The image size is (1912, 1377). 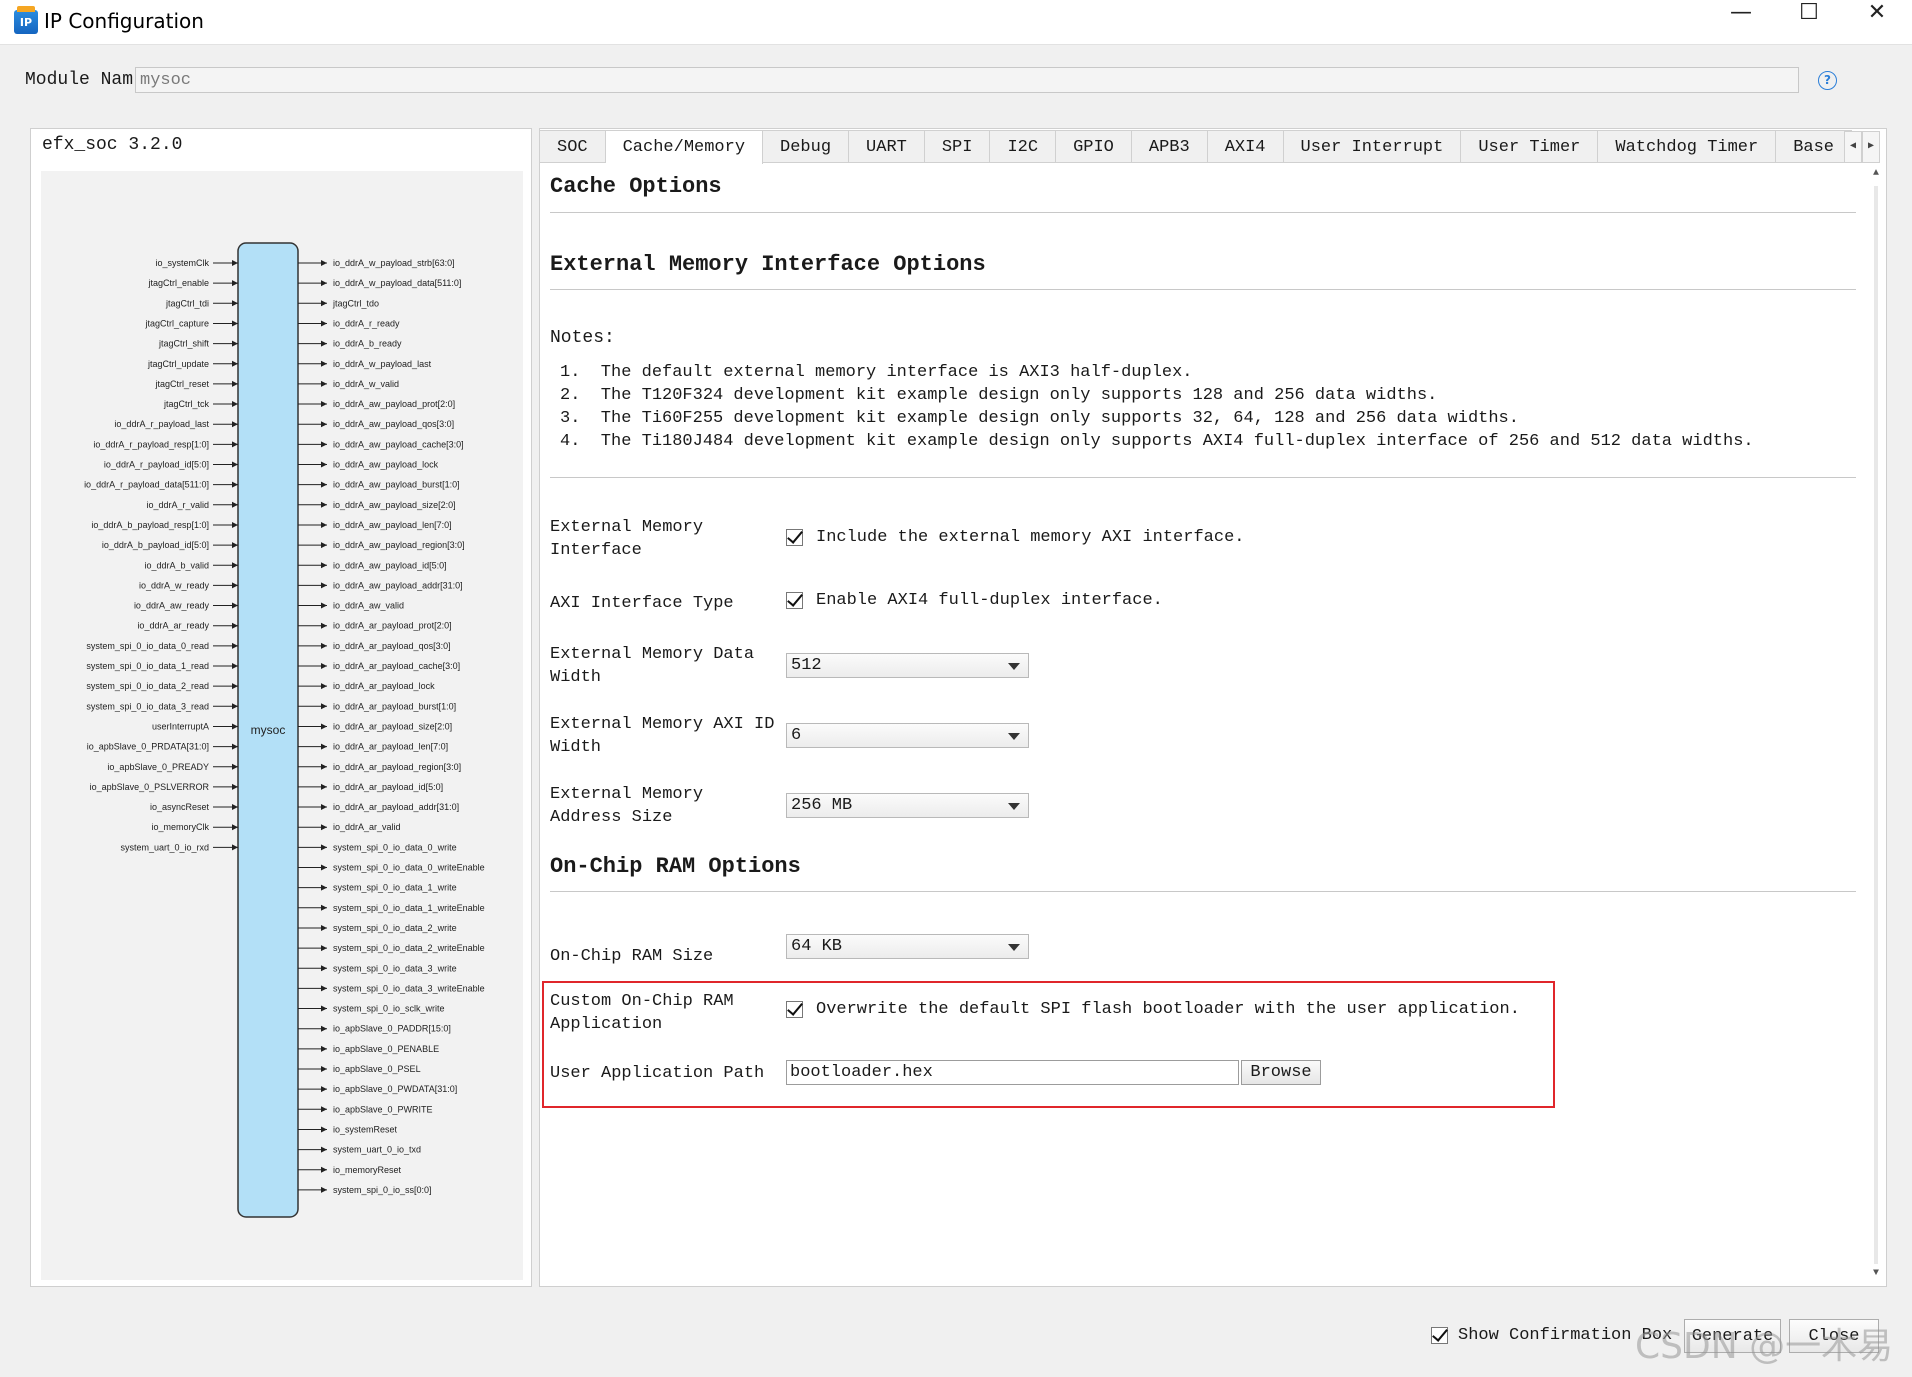 What do you see at coordinates (887, 146) in the screenshot?
I see `tab-uart: UART` at bounding box center [887, 146].